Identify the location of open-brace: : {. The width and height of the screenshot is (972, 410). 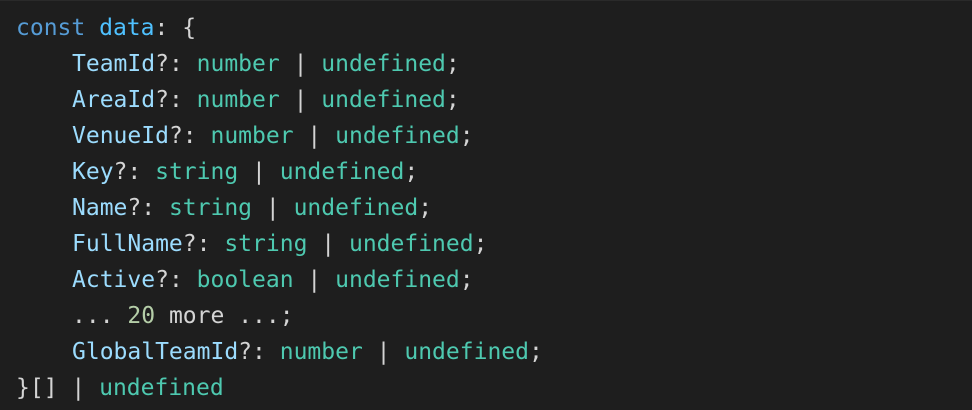
(175, 28).